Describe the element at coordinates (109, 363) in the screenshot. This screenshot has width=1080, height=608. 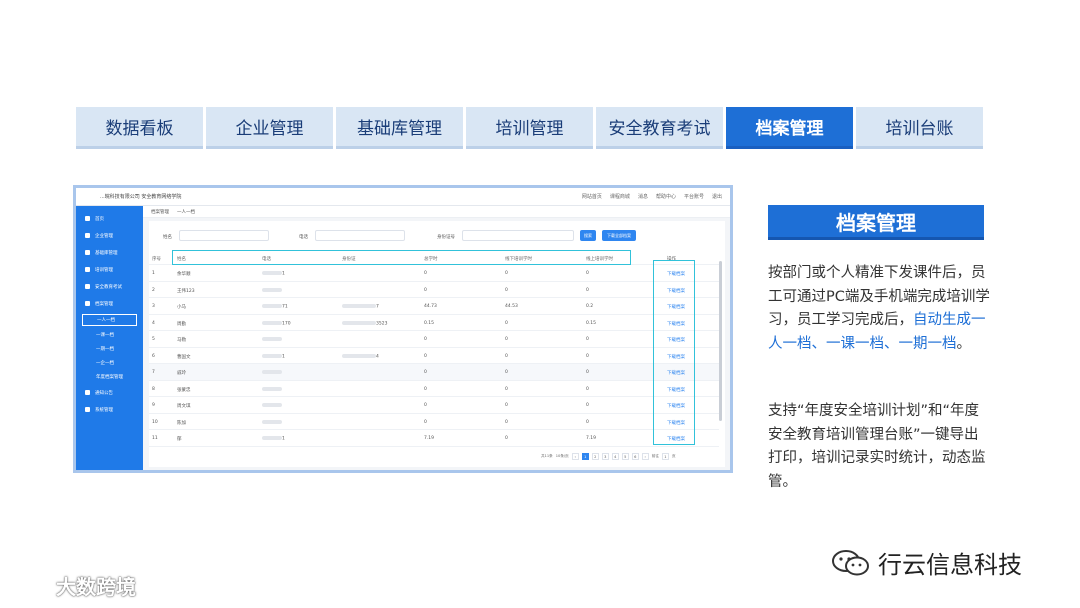
I see `sidebar-subitem-per-enterprise: 一企一档` at that location.